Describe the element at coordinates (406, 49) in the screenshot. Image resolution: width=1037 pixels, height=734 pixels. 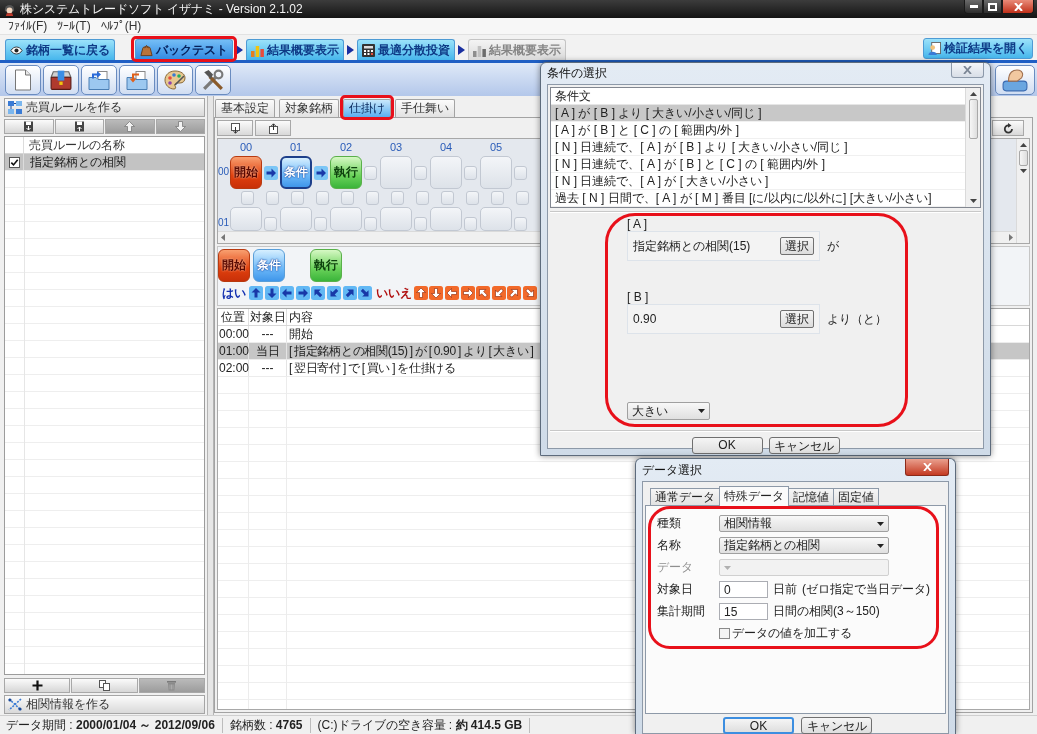
I see `workflow-tab: 最適分散投資` at that location.